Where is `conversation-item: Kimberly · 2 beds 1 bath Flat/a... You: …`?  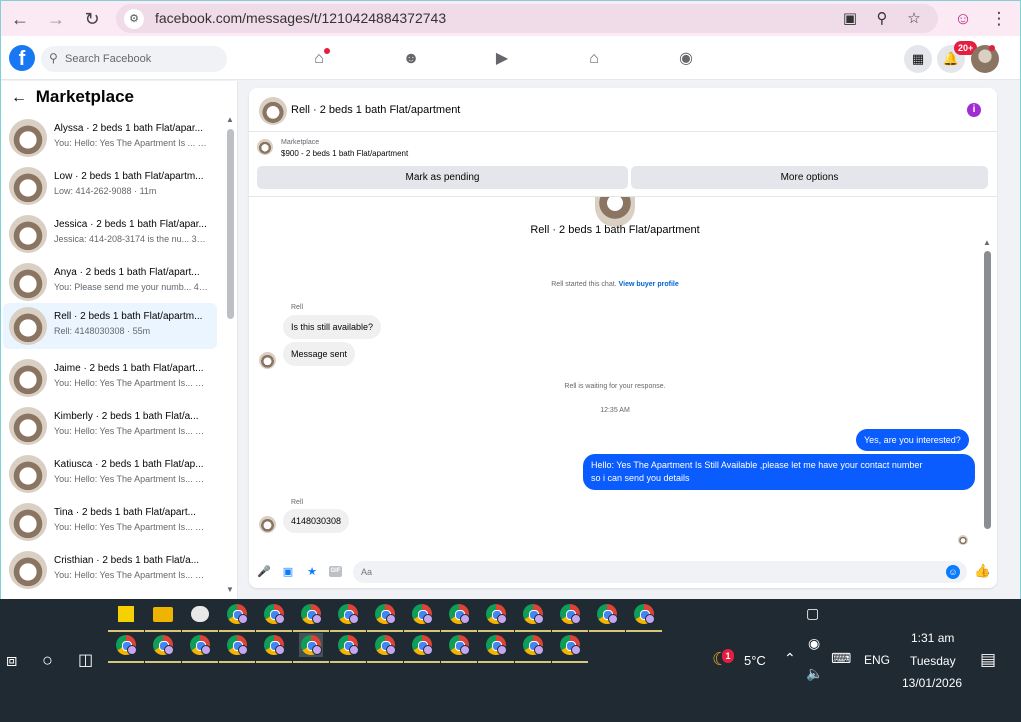
conversation-item: Kimberly · 2 beds 1 bath Flat/a... You: … is located at coordinates (110, 426).